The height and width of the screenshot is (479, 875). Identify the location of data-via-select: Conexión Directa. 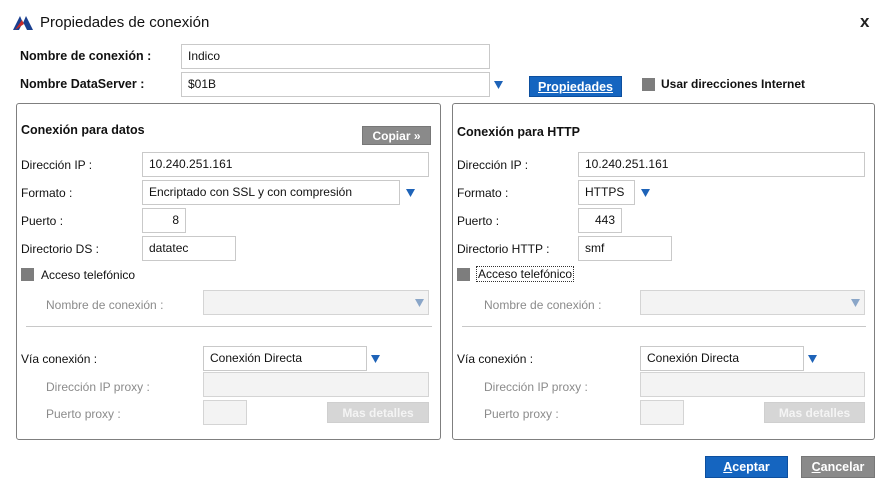
(285, 358).